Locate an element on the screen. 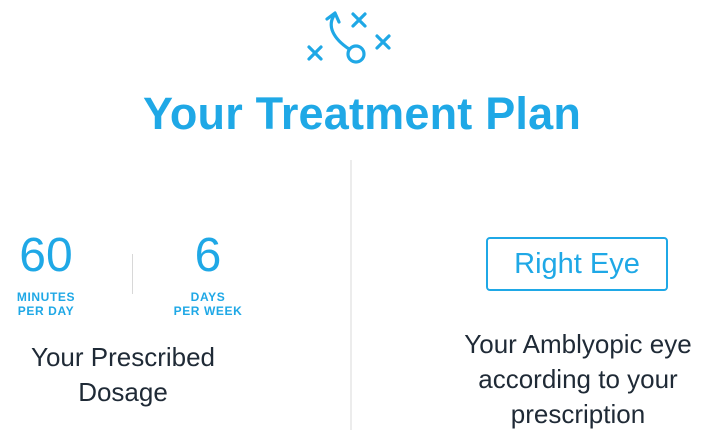 This screenshot has width=724, height=432. days-per-week-stat: 6 DAYS PER WEEK is located at coordinates (208, 272).